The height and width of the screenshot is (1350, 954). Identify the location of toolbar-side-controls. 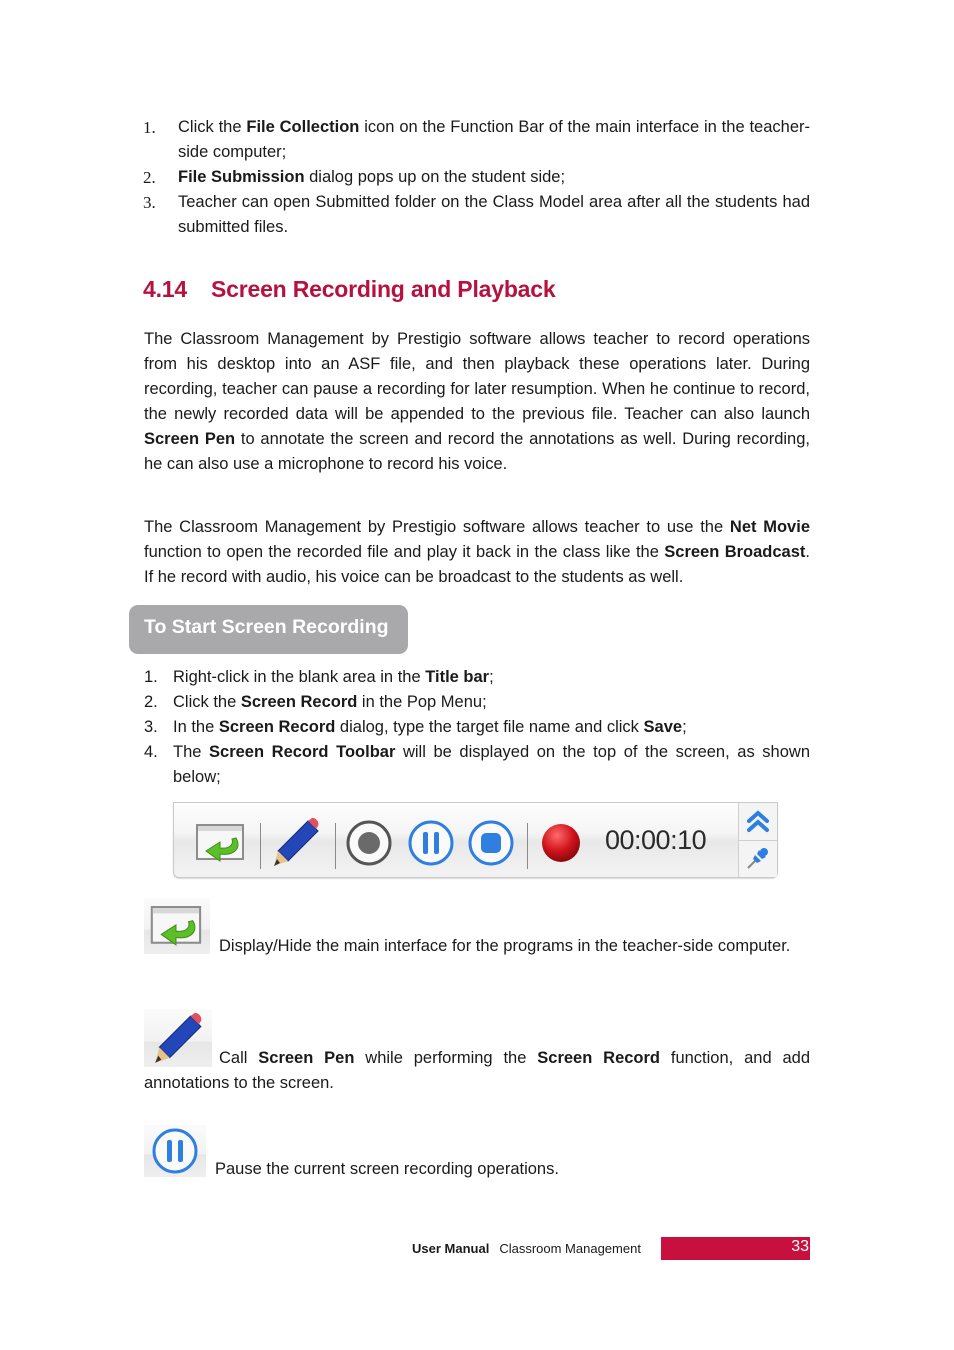
(757, 840).